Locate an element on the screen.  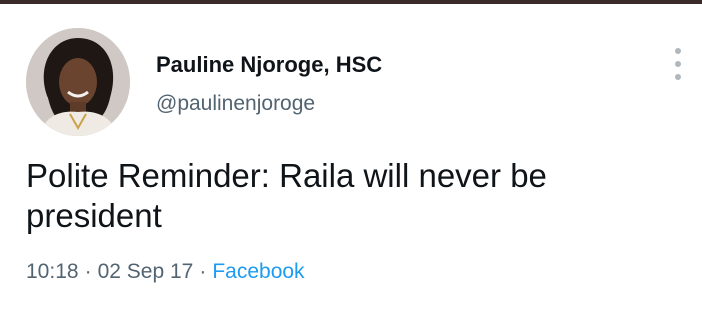
tweet-date: 02 Sep 17 is located at coordinates (146, 271).